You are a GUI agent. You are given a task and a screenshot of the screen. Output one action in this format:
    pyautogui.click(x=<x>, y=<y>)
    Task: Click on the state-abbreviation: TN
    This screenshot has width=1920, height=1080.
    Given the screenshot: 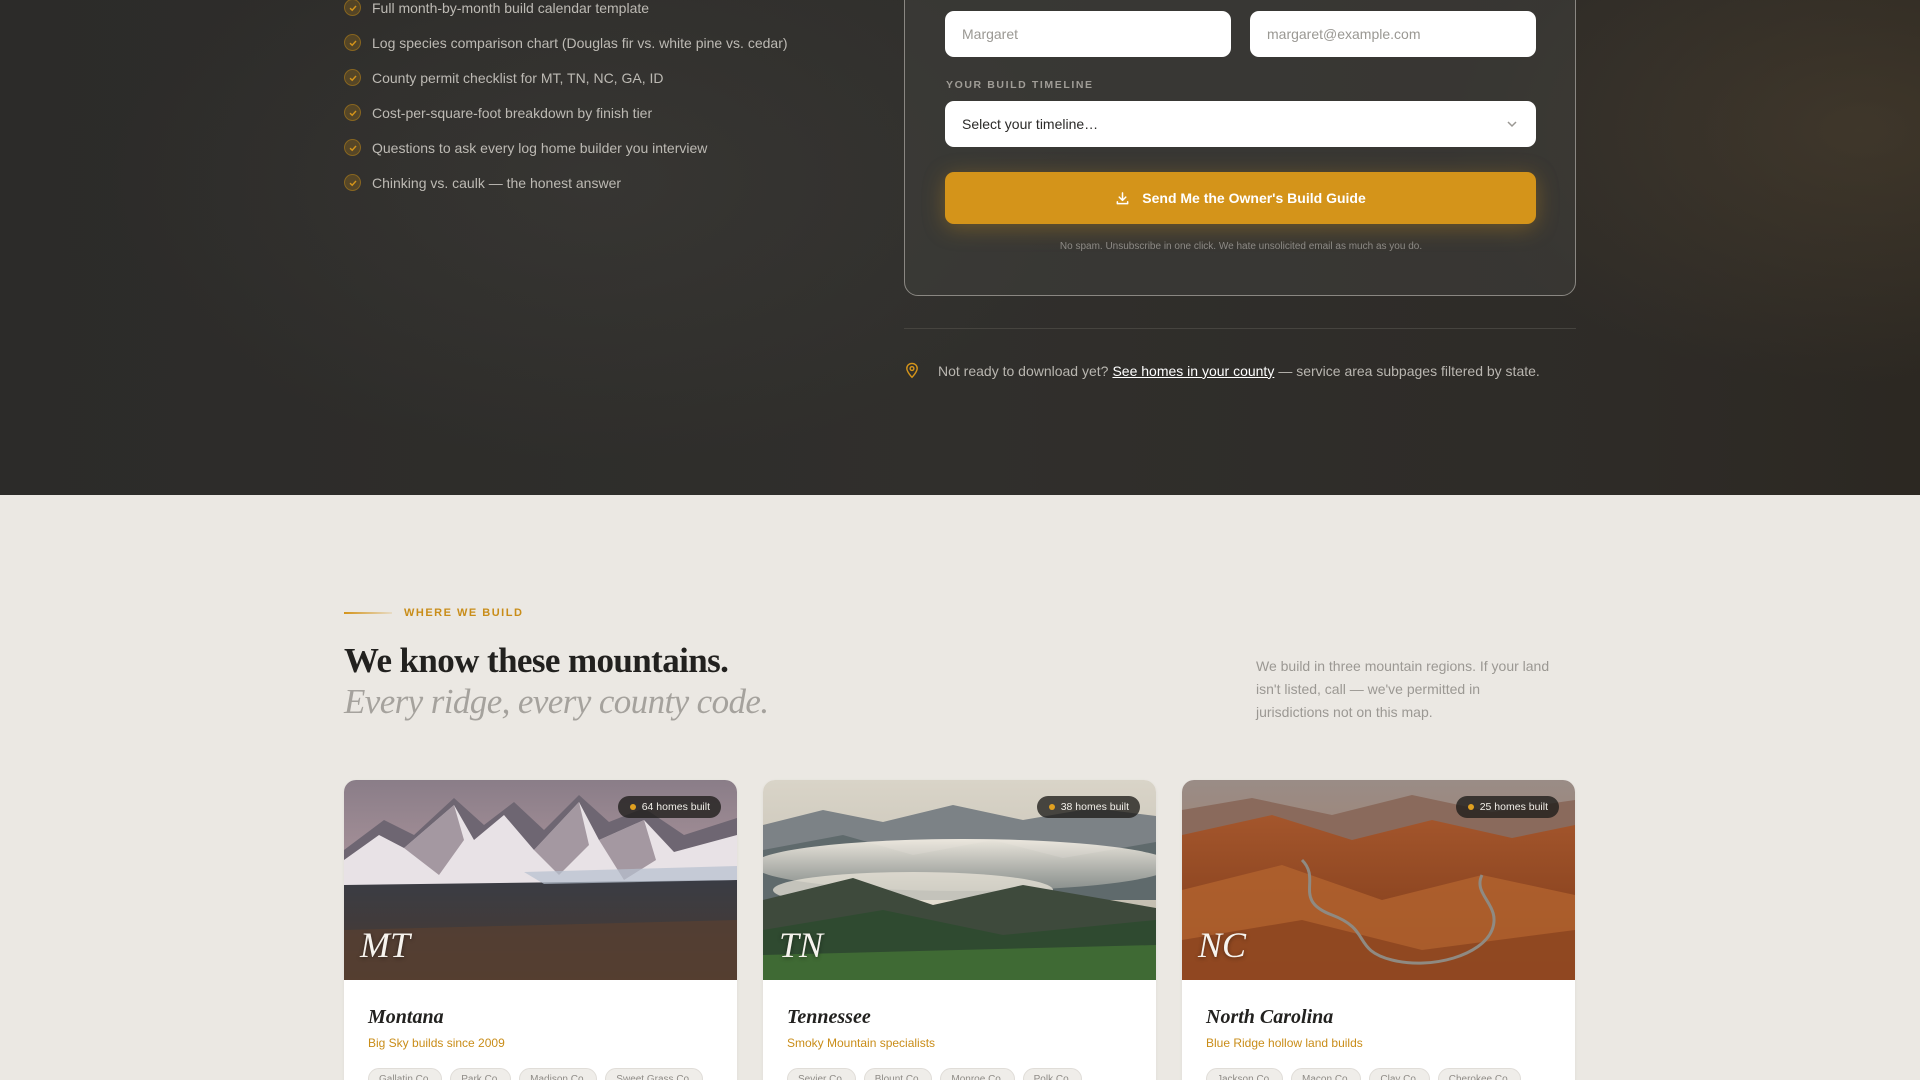 What is the action you would take?
    pyautogui.click(x=801, y=945)
    